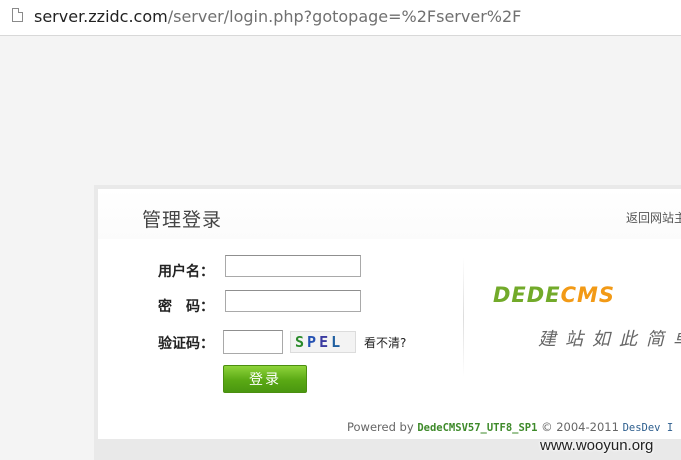 The height and width of the screenshot is (460, 681). Describe the element at coordinates (186, 307) in the screenshot. I see `password-label: 密 码：` at that location.